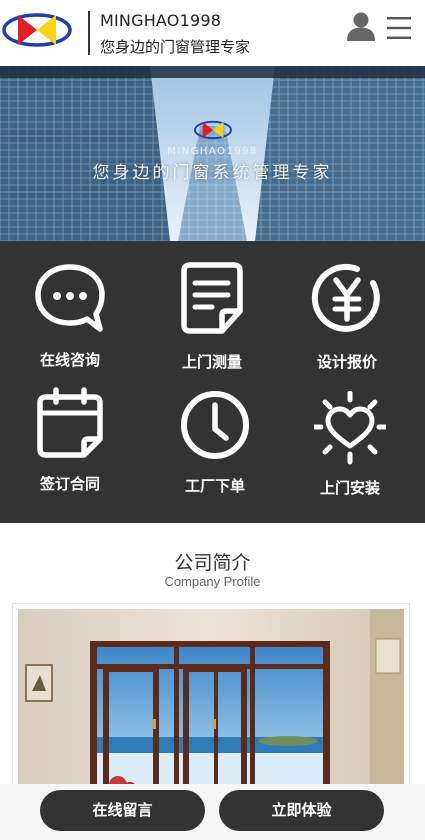 This screenshot has width=425, height=840. I want to click on profile-title: 公司简介, so click(212, 563).